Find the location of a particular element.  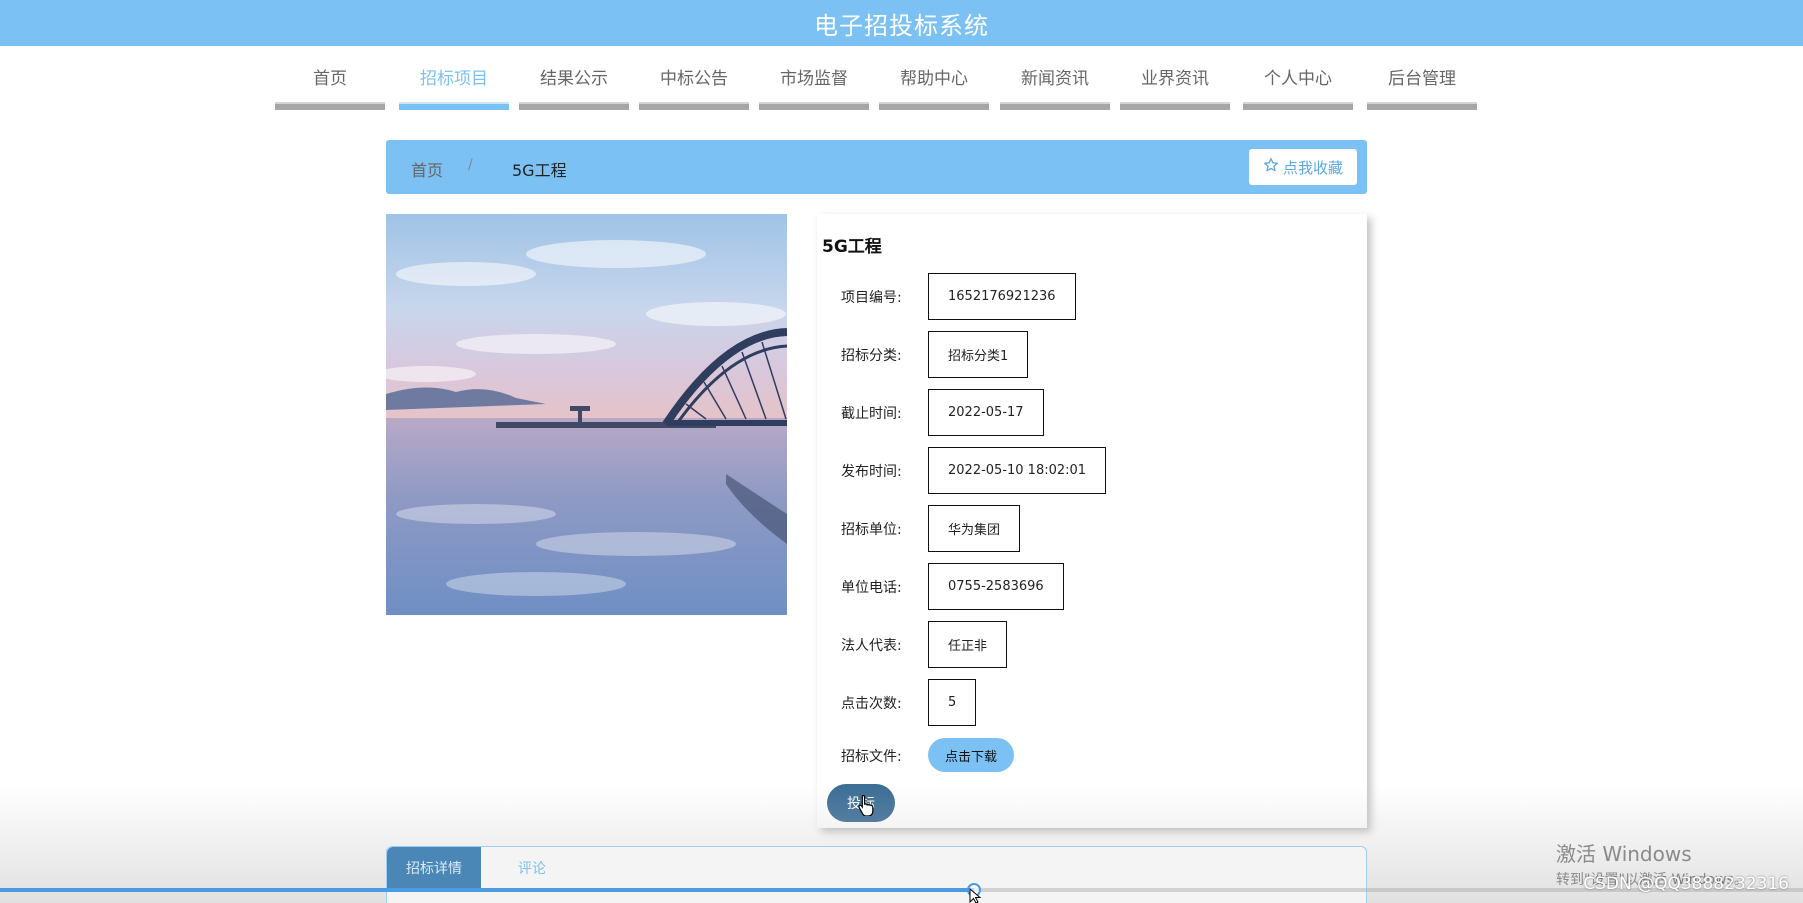

tab-bid-details: 招标详情 is located at coordinates (434, 868).